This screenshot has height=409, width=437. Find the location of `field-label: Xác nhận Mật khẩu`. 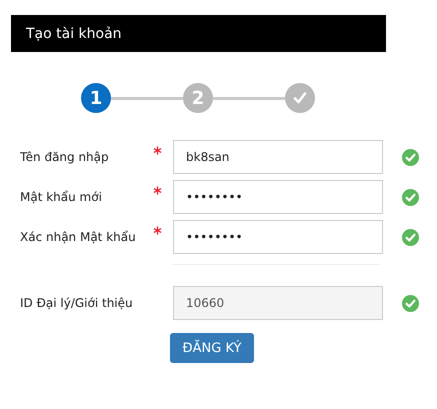

field-label: Xác nhận Mật khẩu is located at coordinates (78, 237).